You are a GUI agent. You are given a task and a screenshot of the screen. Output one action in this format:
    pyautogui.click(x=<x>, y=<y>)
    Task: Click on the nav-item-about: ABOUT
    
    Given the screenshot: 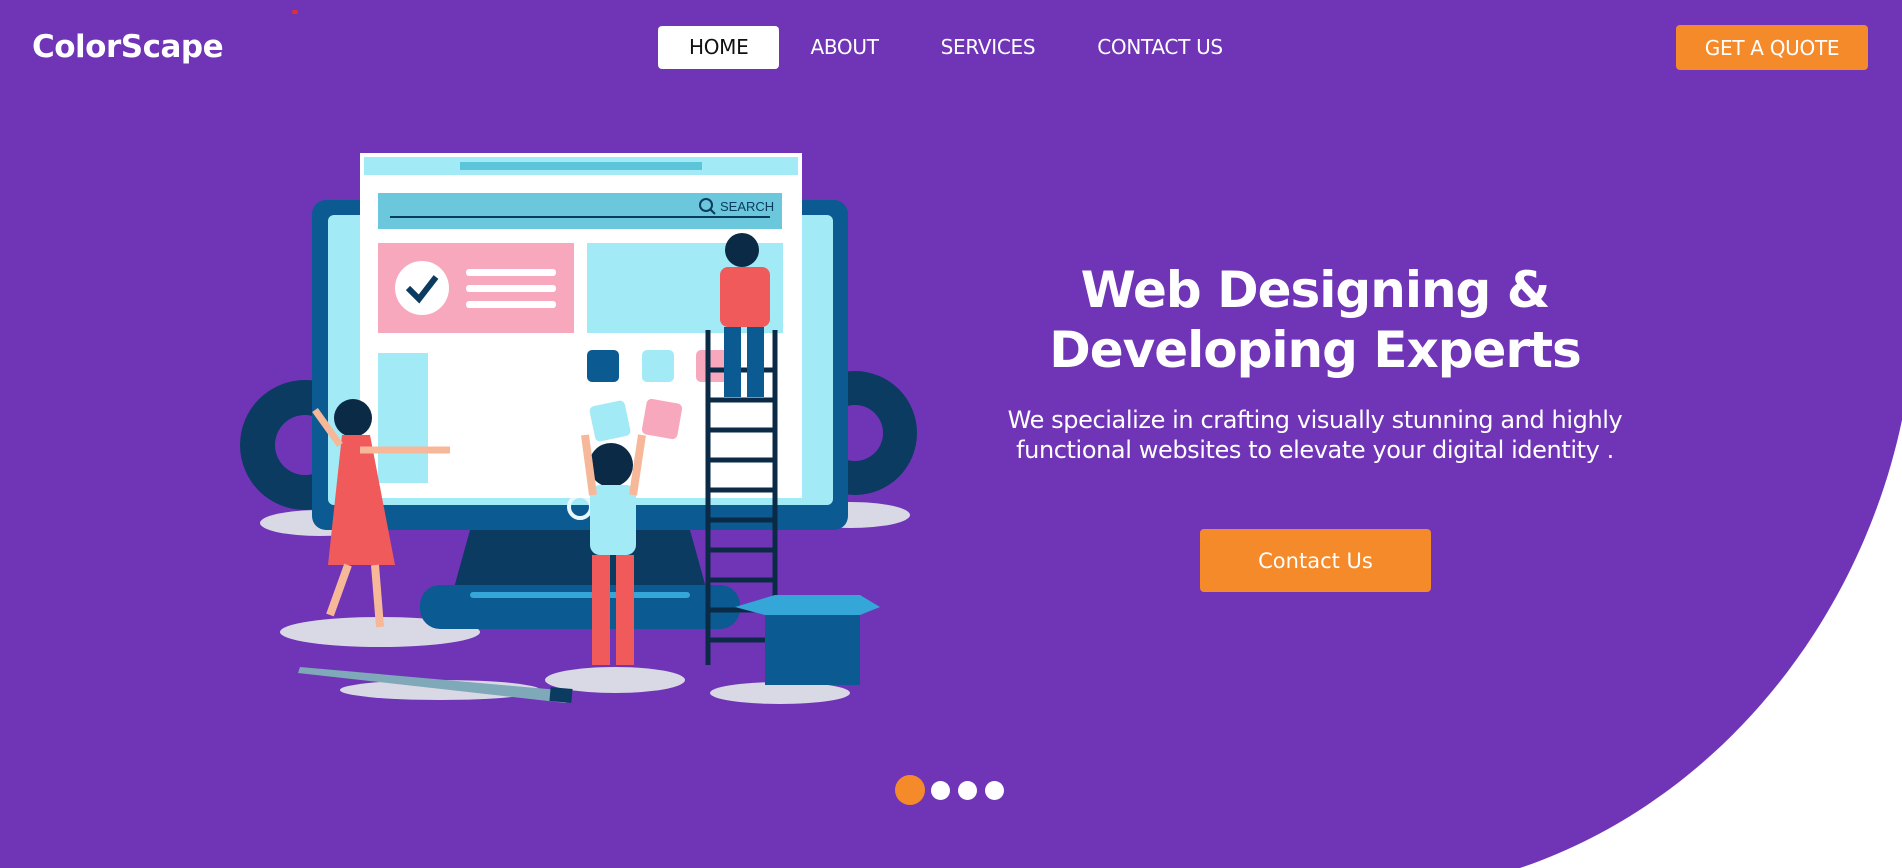 What is the action you would take?
    pyautogui.click(x=844, y=47)
    